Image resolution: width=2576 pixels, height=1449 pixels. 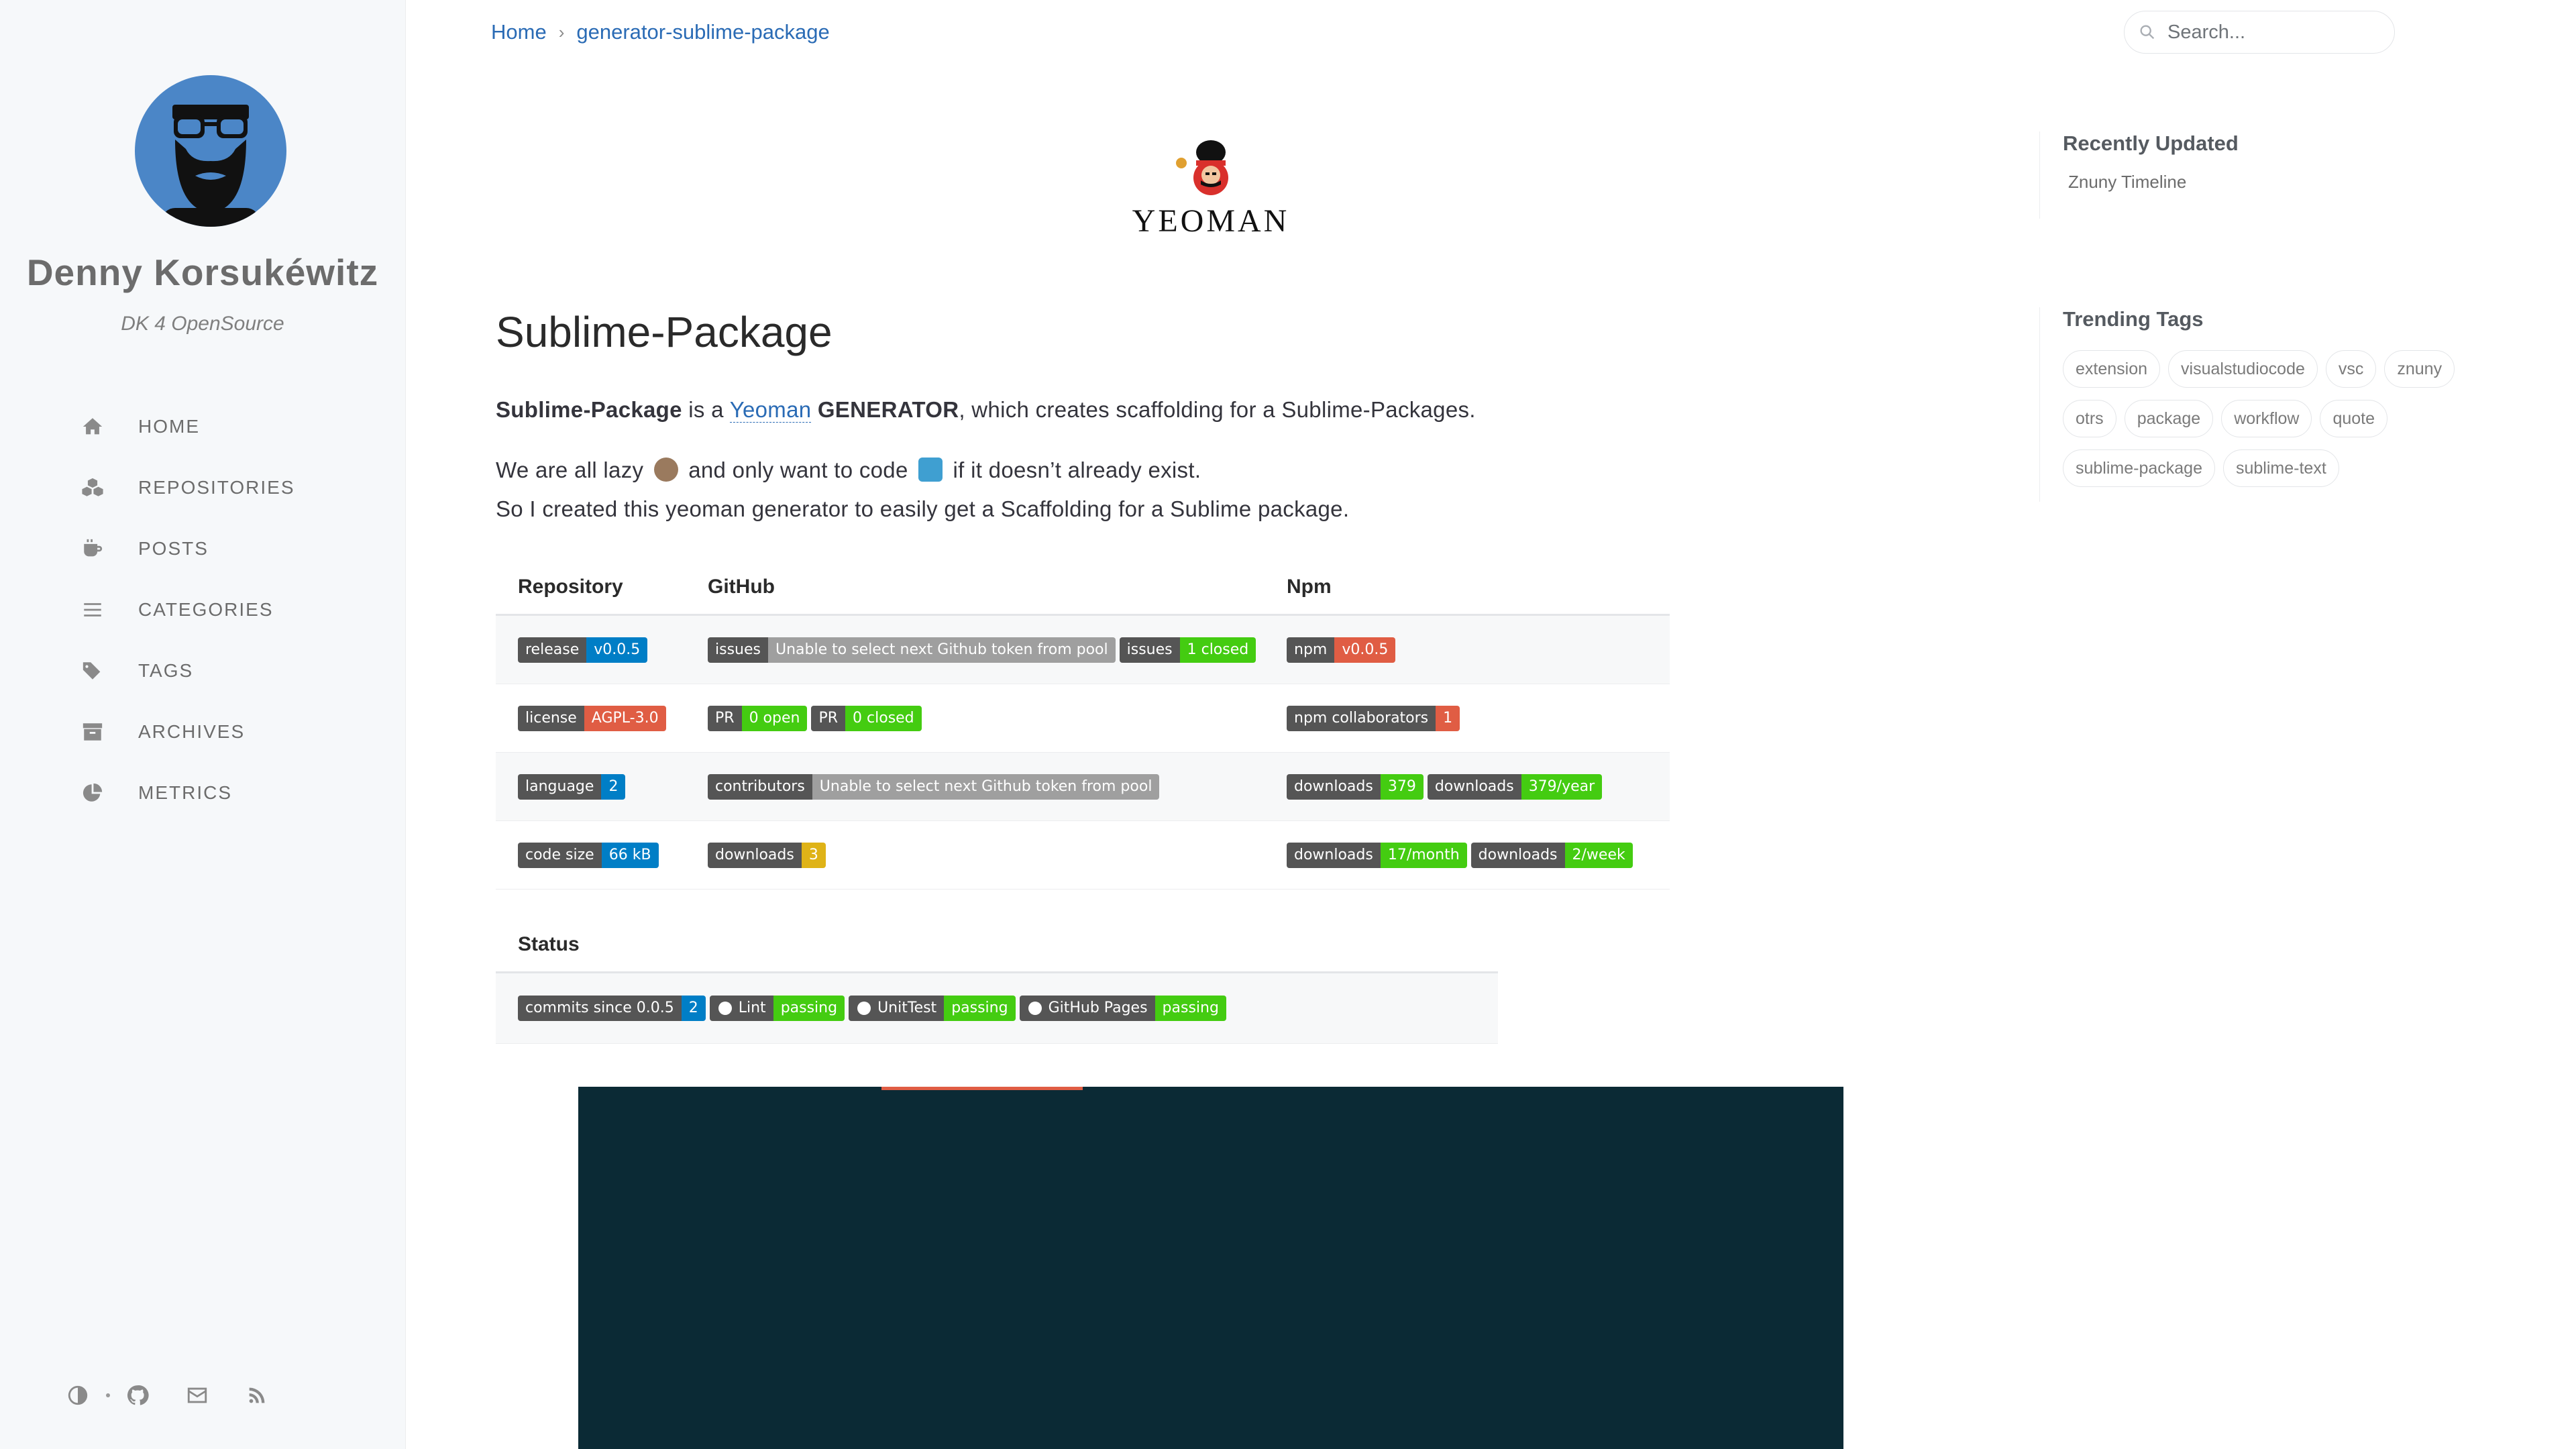 What do you see at coordinates (883, 718) in the screenshot?
I see `badge-value: 0 closed` at bounding box center [883, 718].